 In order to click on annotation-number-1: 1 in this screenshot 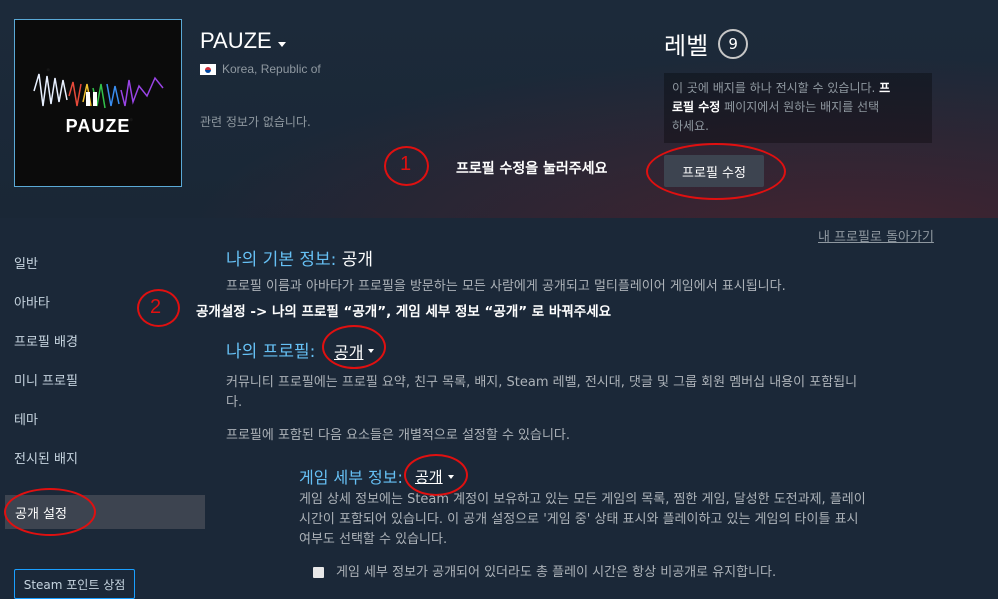, I will do `click(406, 164)`.